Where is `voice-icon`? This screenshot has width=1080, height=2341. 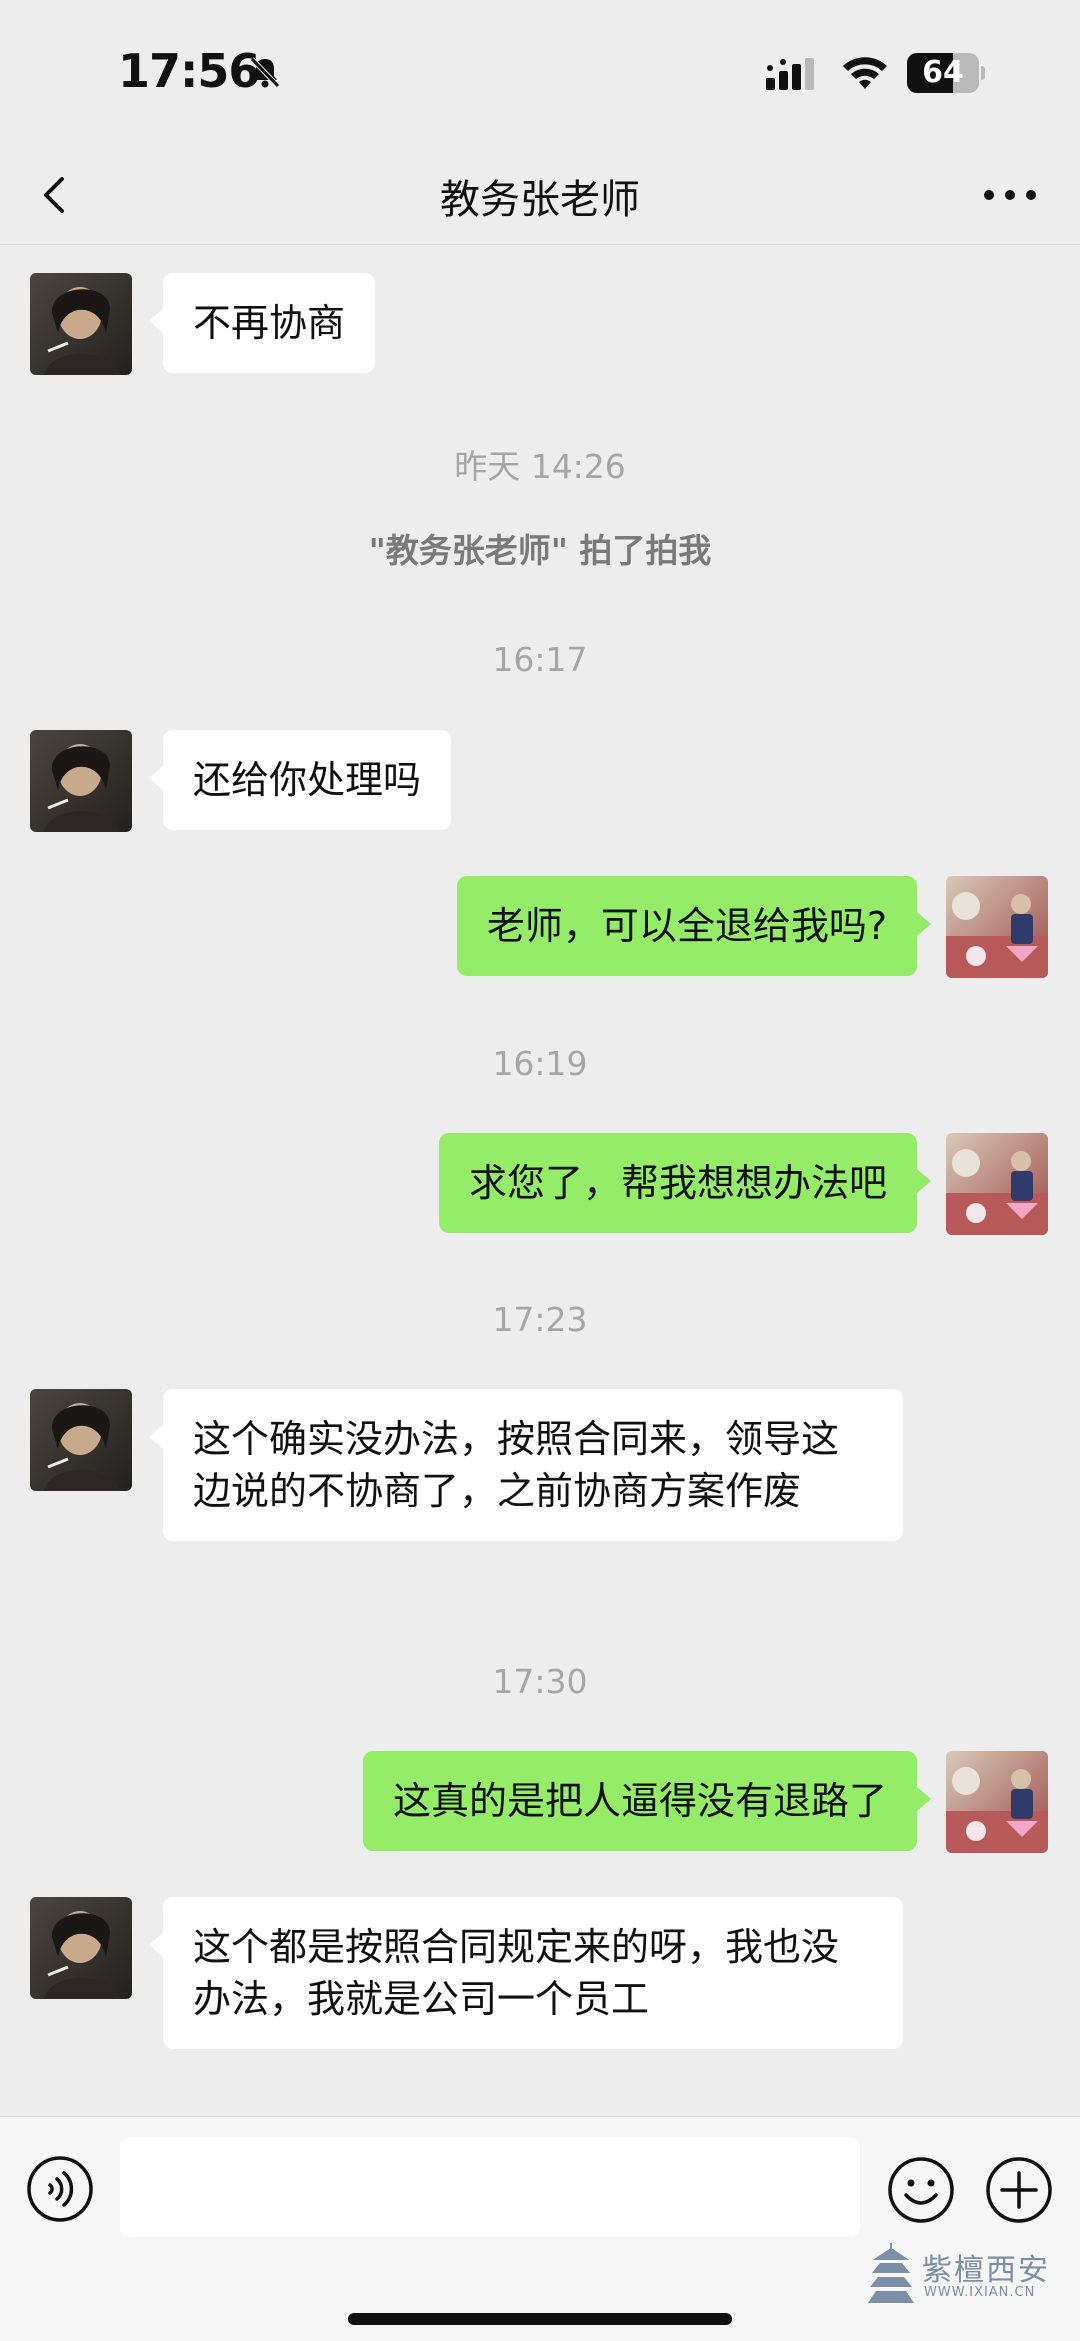 voice-icon is located at coordinates (60, 2189).